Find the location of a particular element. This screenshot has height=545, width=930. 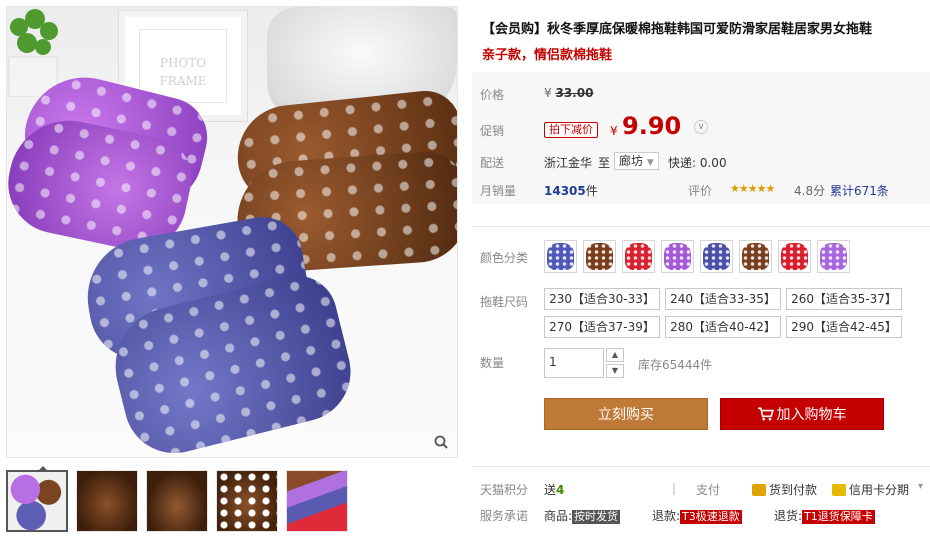

frame-text-line2: FRAME is located at coordinates (183, 81).